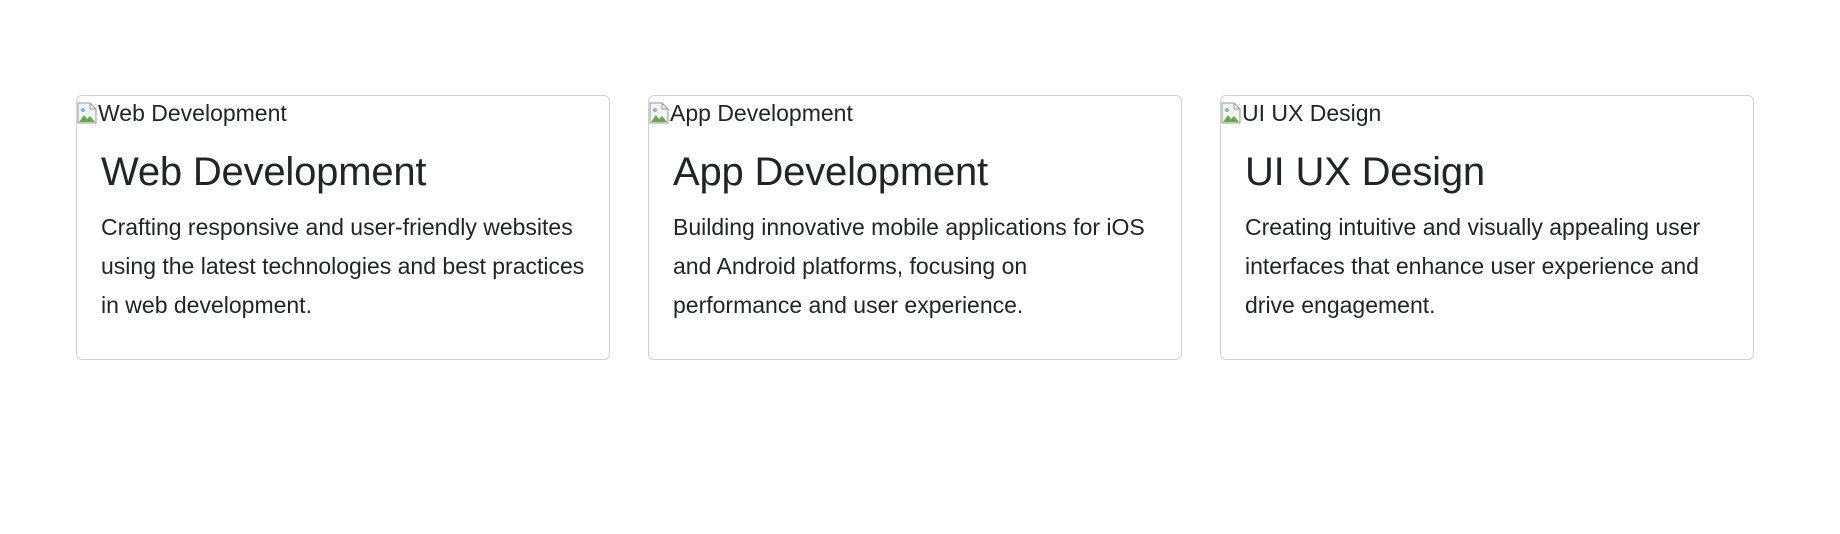 The image size is (1840, 534). I want to click on card-image-placeholder: App Development, so click(915, 112).